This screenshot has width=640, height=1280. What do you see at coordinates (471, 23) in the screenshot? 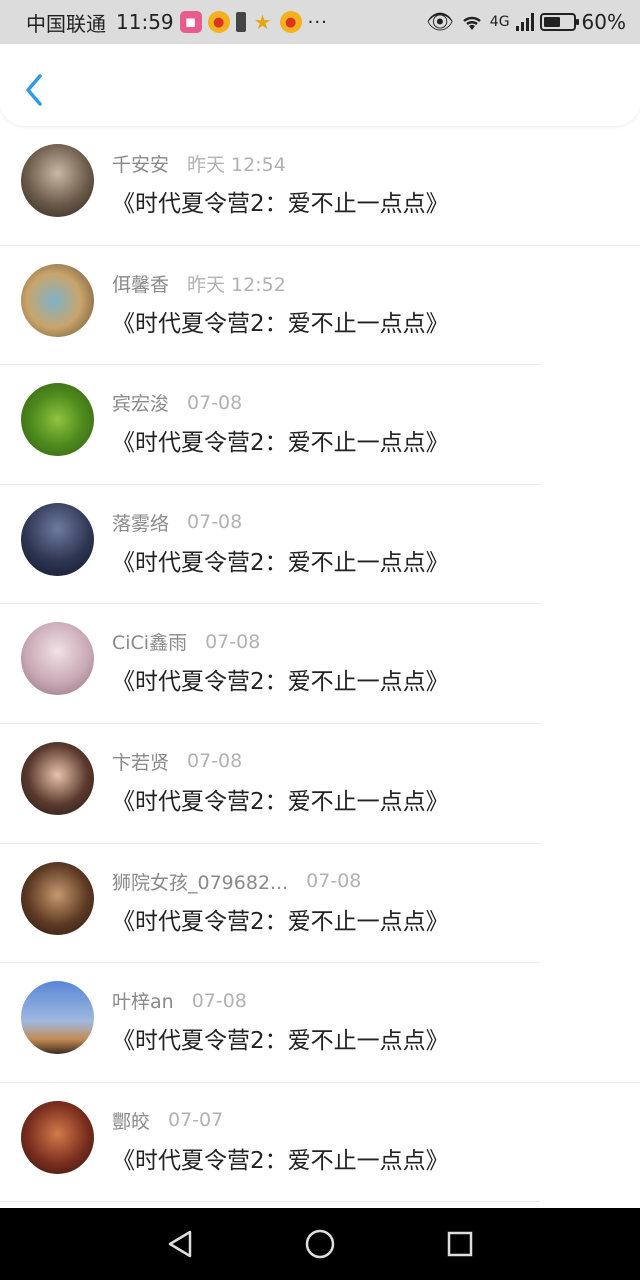
I see `wifi-icon` at bounding box center [471, 23].